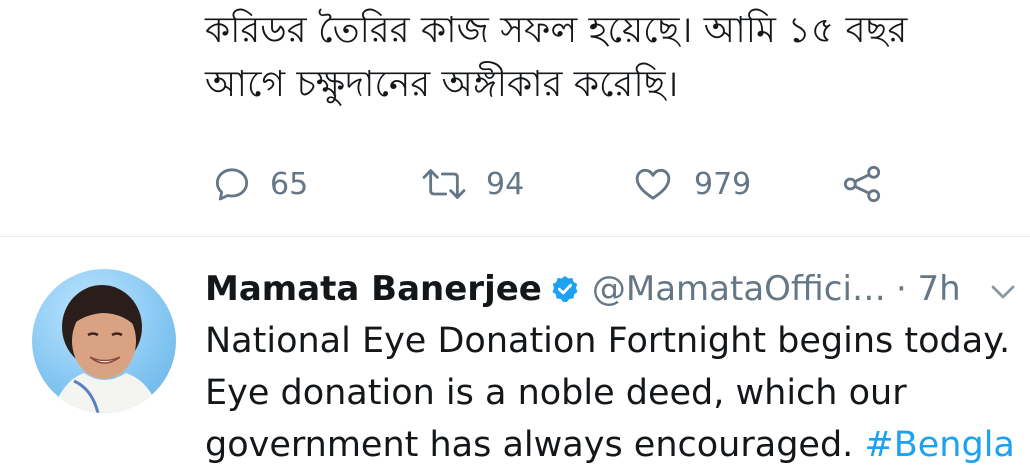  What do you see at coordinates (565, 289) in the screenshot?
I see `verified-badge-icon` at bounding box center [565, 289].